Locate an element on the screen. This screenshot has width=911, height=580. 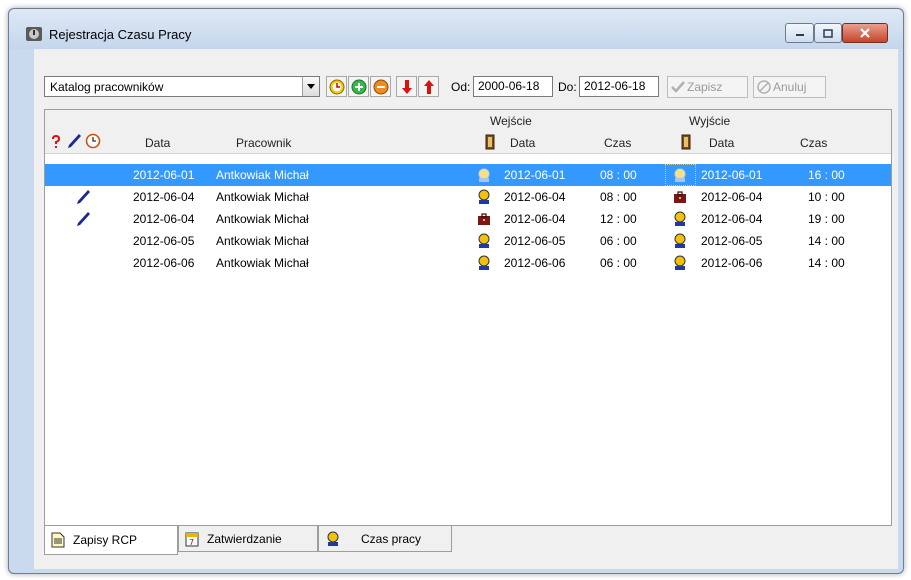
focus-rectangle is located at coordinates (680, 175).